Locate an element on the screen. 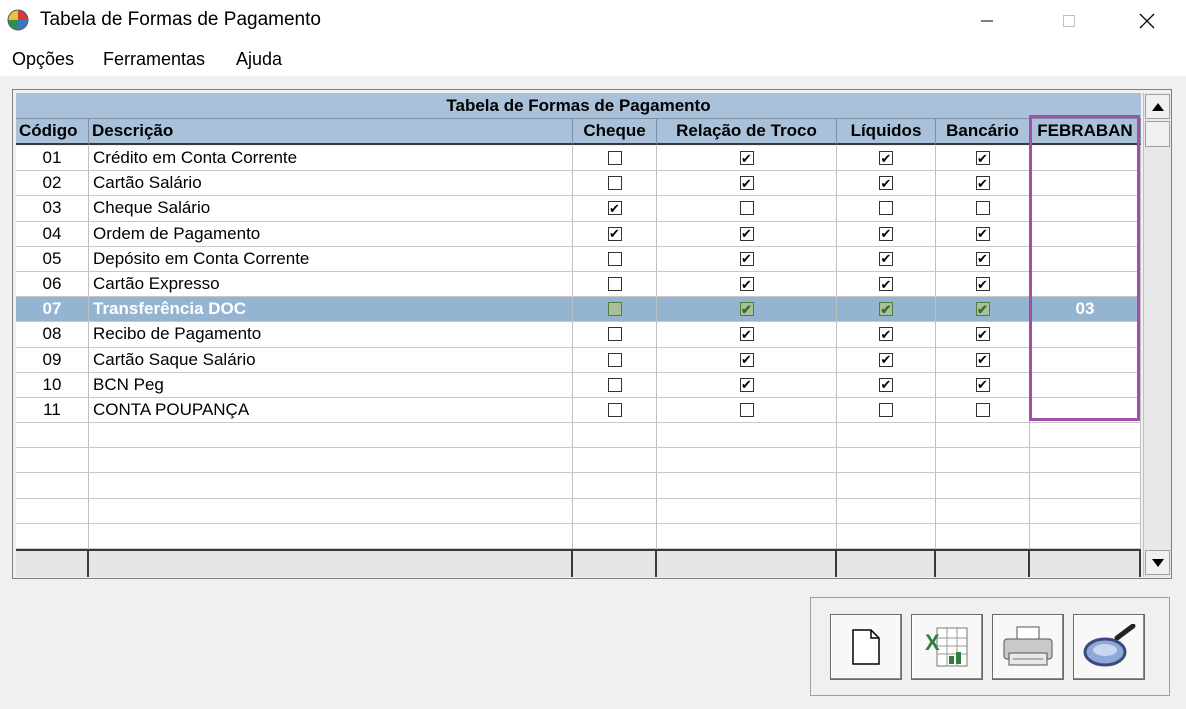 The image size is (1186, 709). print-button is located at coordinates (1028, 647).